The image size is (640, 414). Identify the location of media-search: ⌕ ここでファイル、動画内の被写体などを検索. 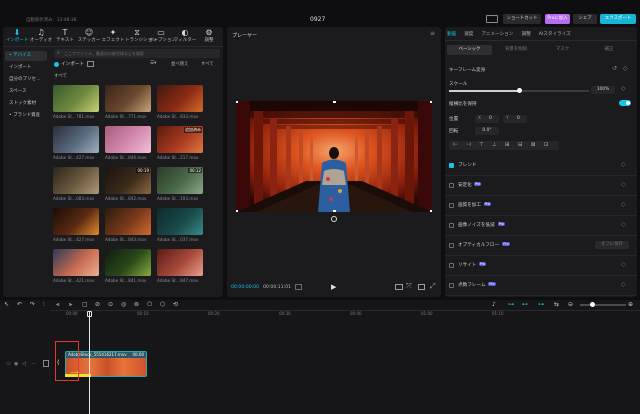
(137, 53).